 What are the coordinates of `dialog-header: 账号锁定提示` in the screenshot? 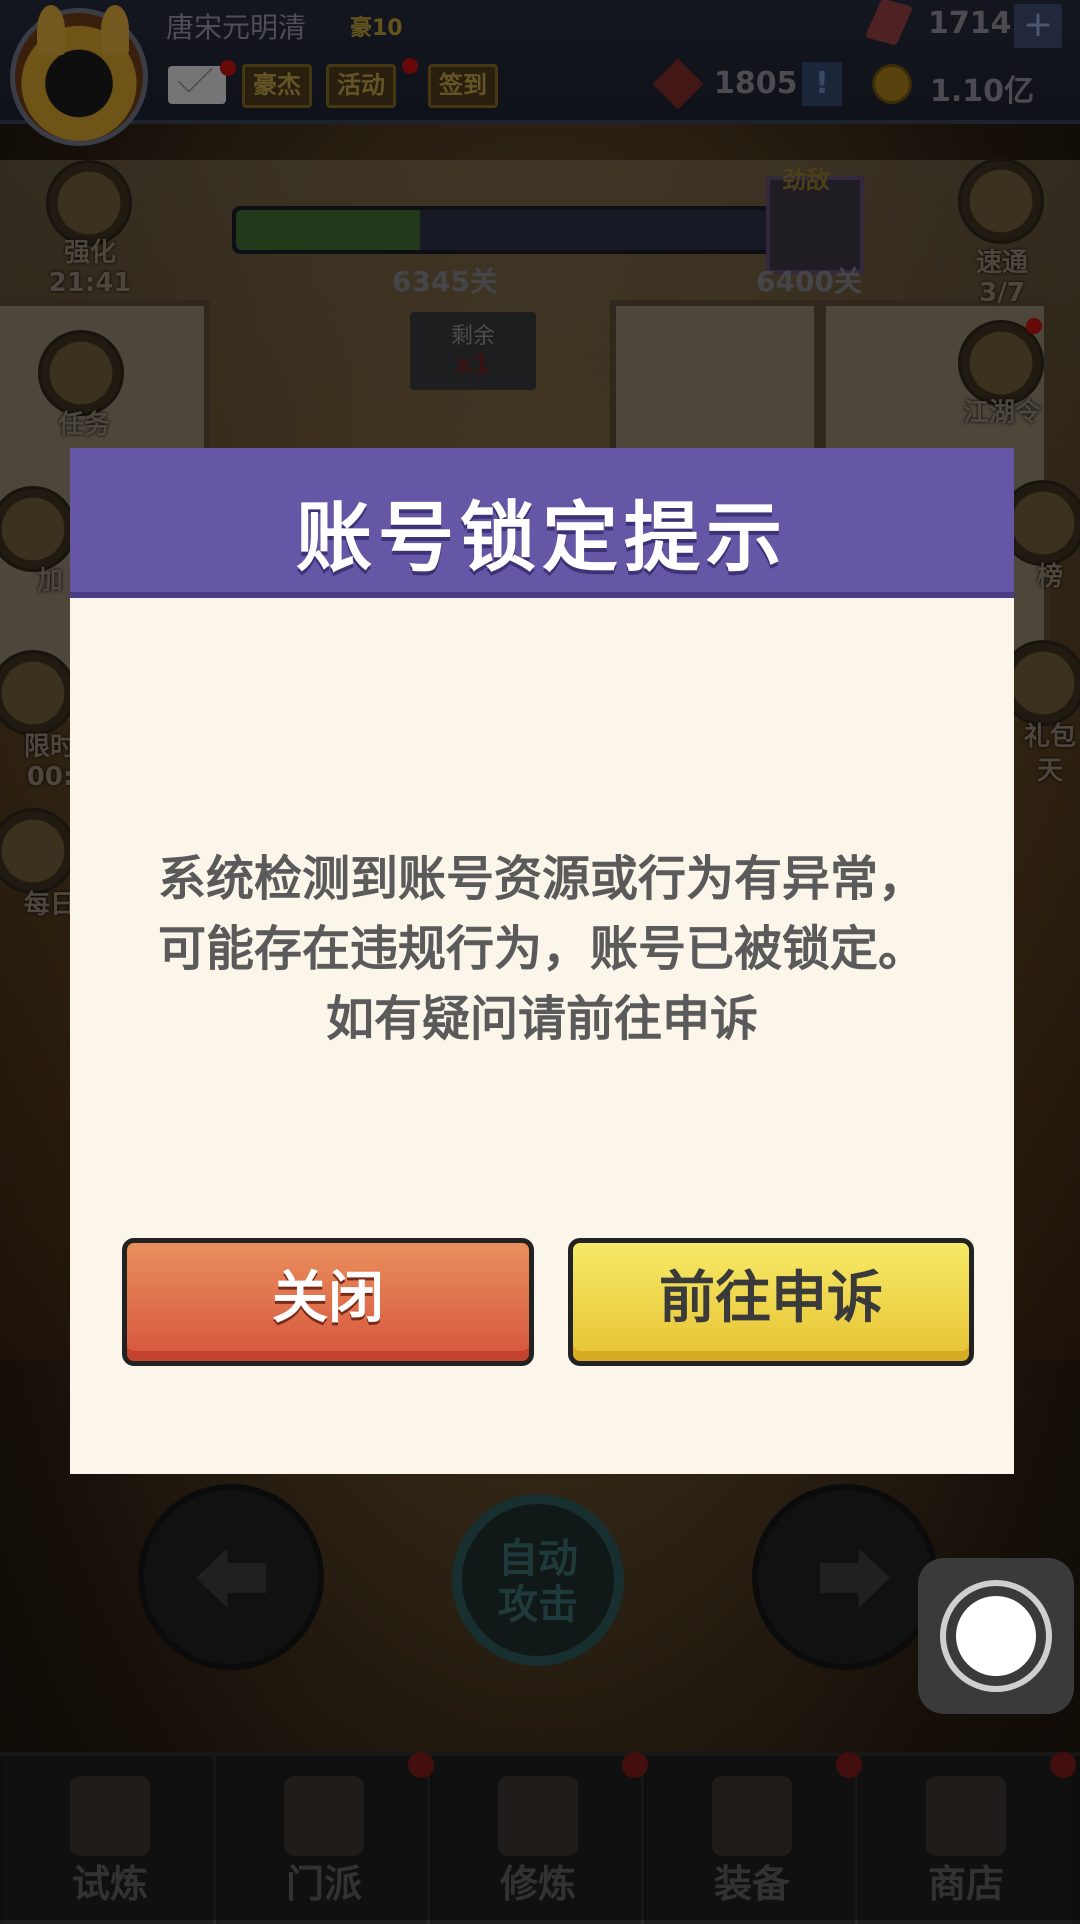 It's located at (542, 523).